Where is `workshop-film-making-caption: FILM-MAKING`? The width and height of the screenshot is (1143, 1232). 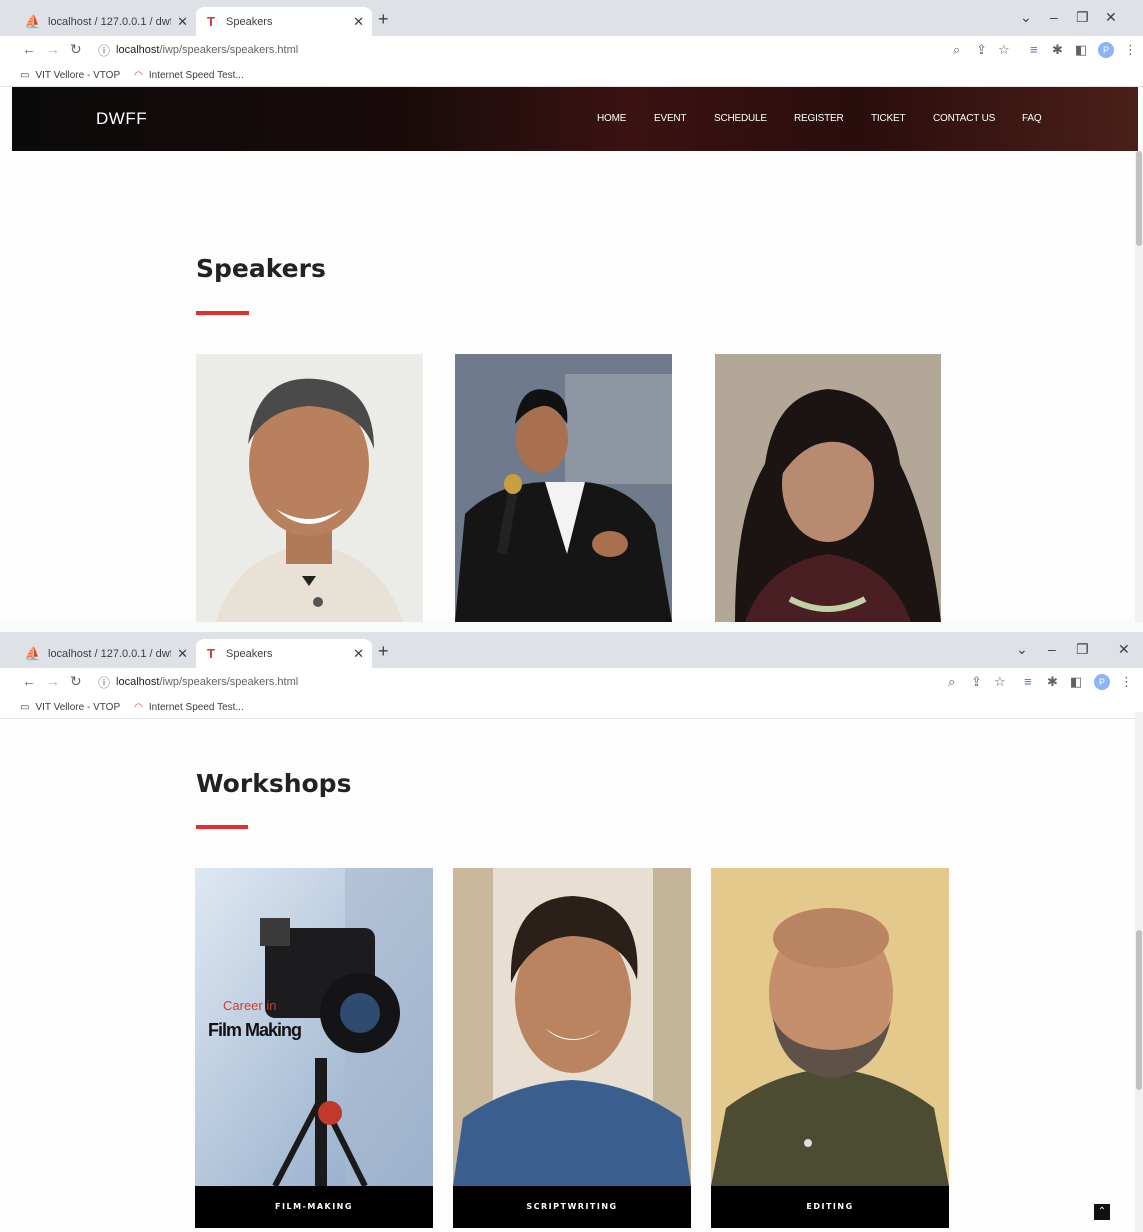 workshop-film-making-caption: FILM-MAKING is located at coordinates (314, 1207).